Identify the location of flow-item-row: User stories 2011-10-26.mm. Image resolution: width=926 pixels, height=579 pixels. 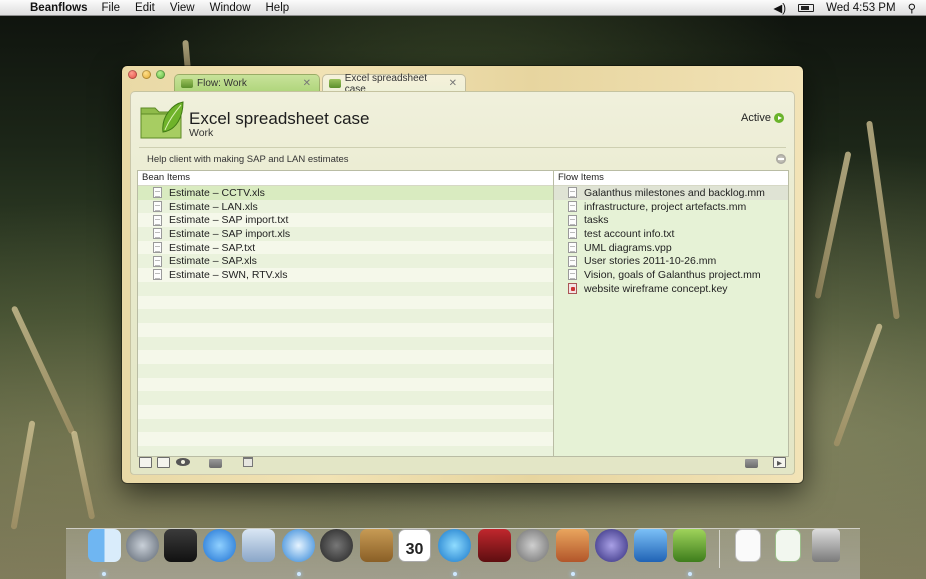
(671, 261).